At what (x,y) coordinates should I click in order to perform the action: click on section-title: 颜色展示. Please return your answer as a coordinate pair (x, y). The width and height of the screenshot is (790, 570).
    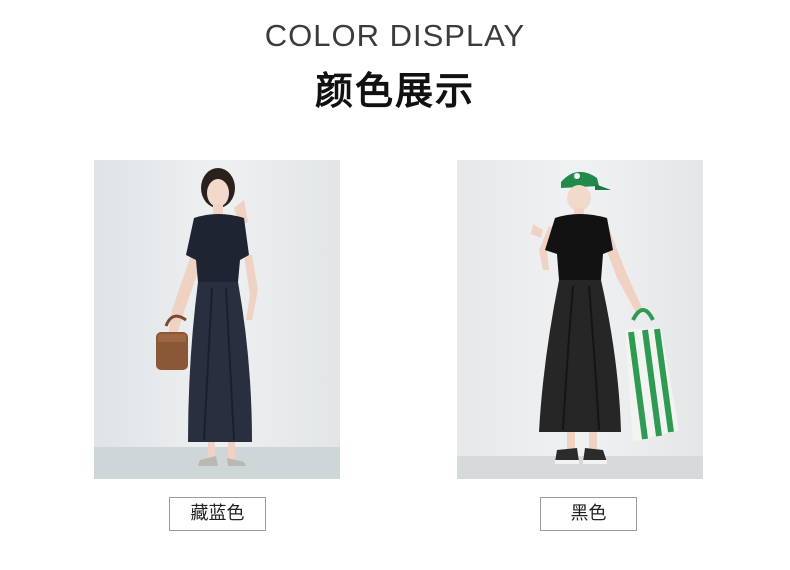
    Looking at the image, I should click on (394, 91).